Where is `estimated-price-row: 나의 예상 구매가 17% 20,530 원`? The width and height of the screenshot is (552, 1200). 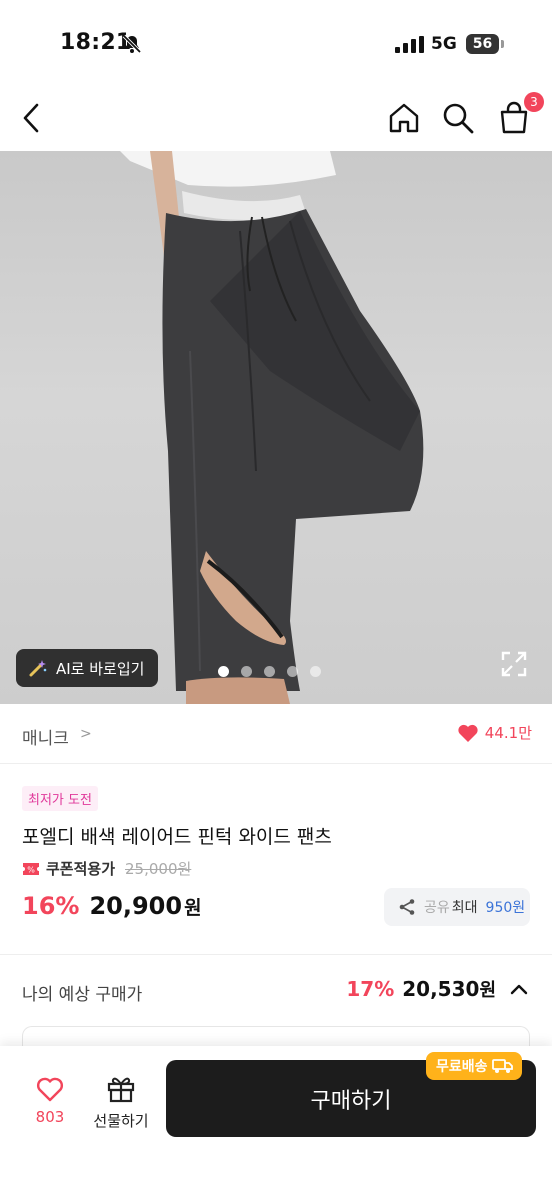
estimated-price-row: 나의 예상 구매가 17% 20,530 원 is located at coordinates (276, 991).